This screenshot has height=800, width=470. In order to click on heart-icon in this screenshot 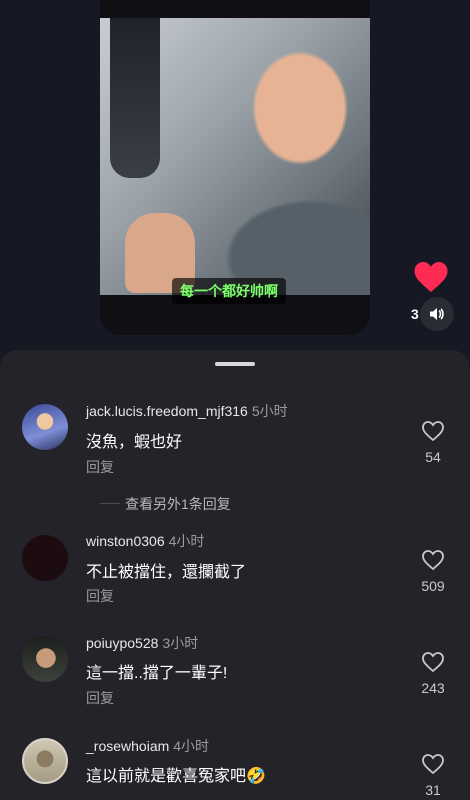, I will do `click(431, 277)`.